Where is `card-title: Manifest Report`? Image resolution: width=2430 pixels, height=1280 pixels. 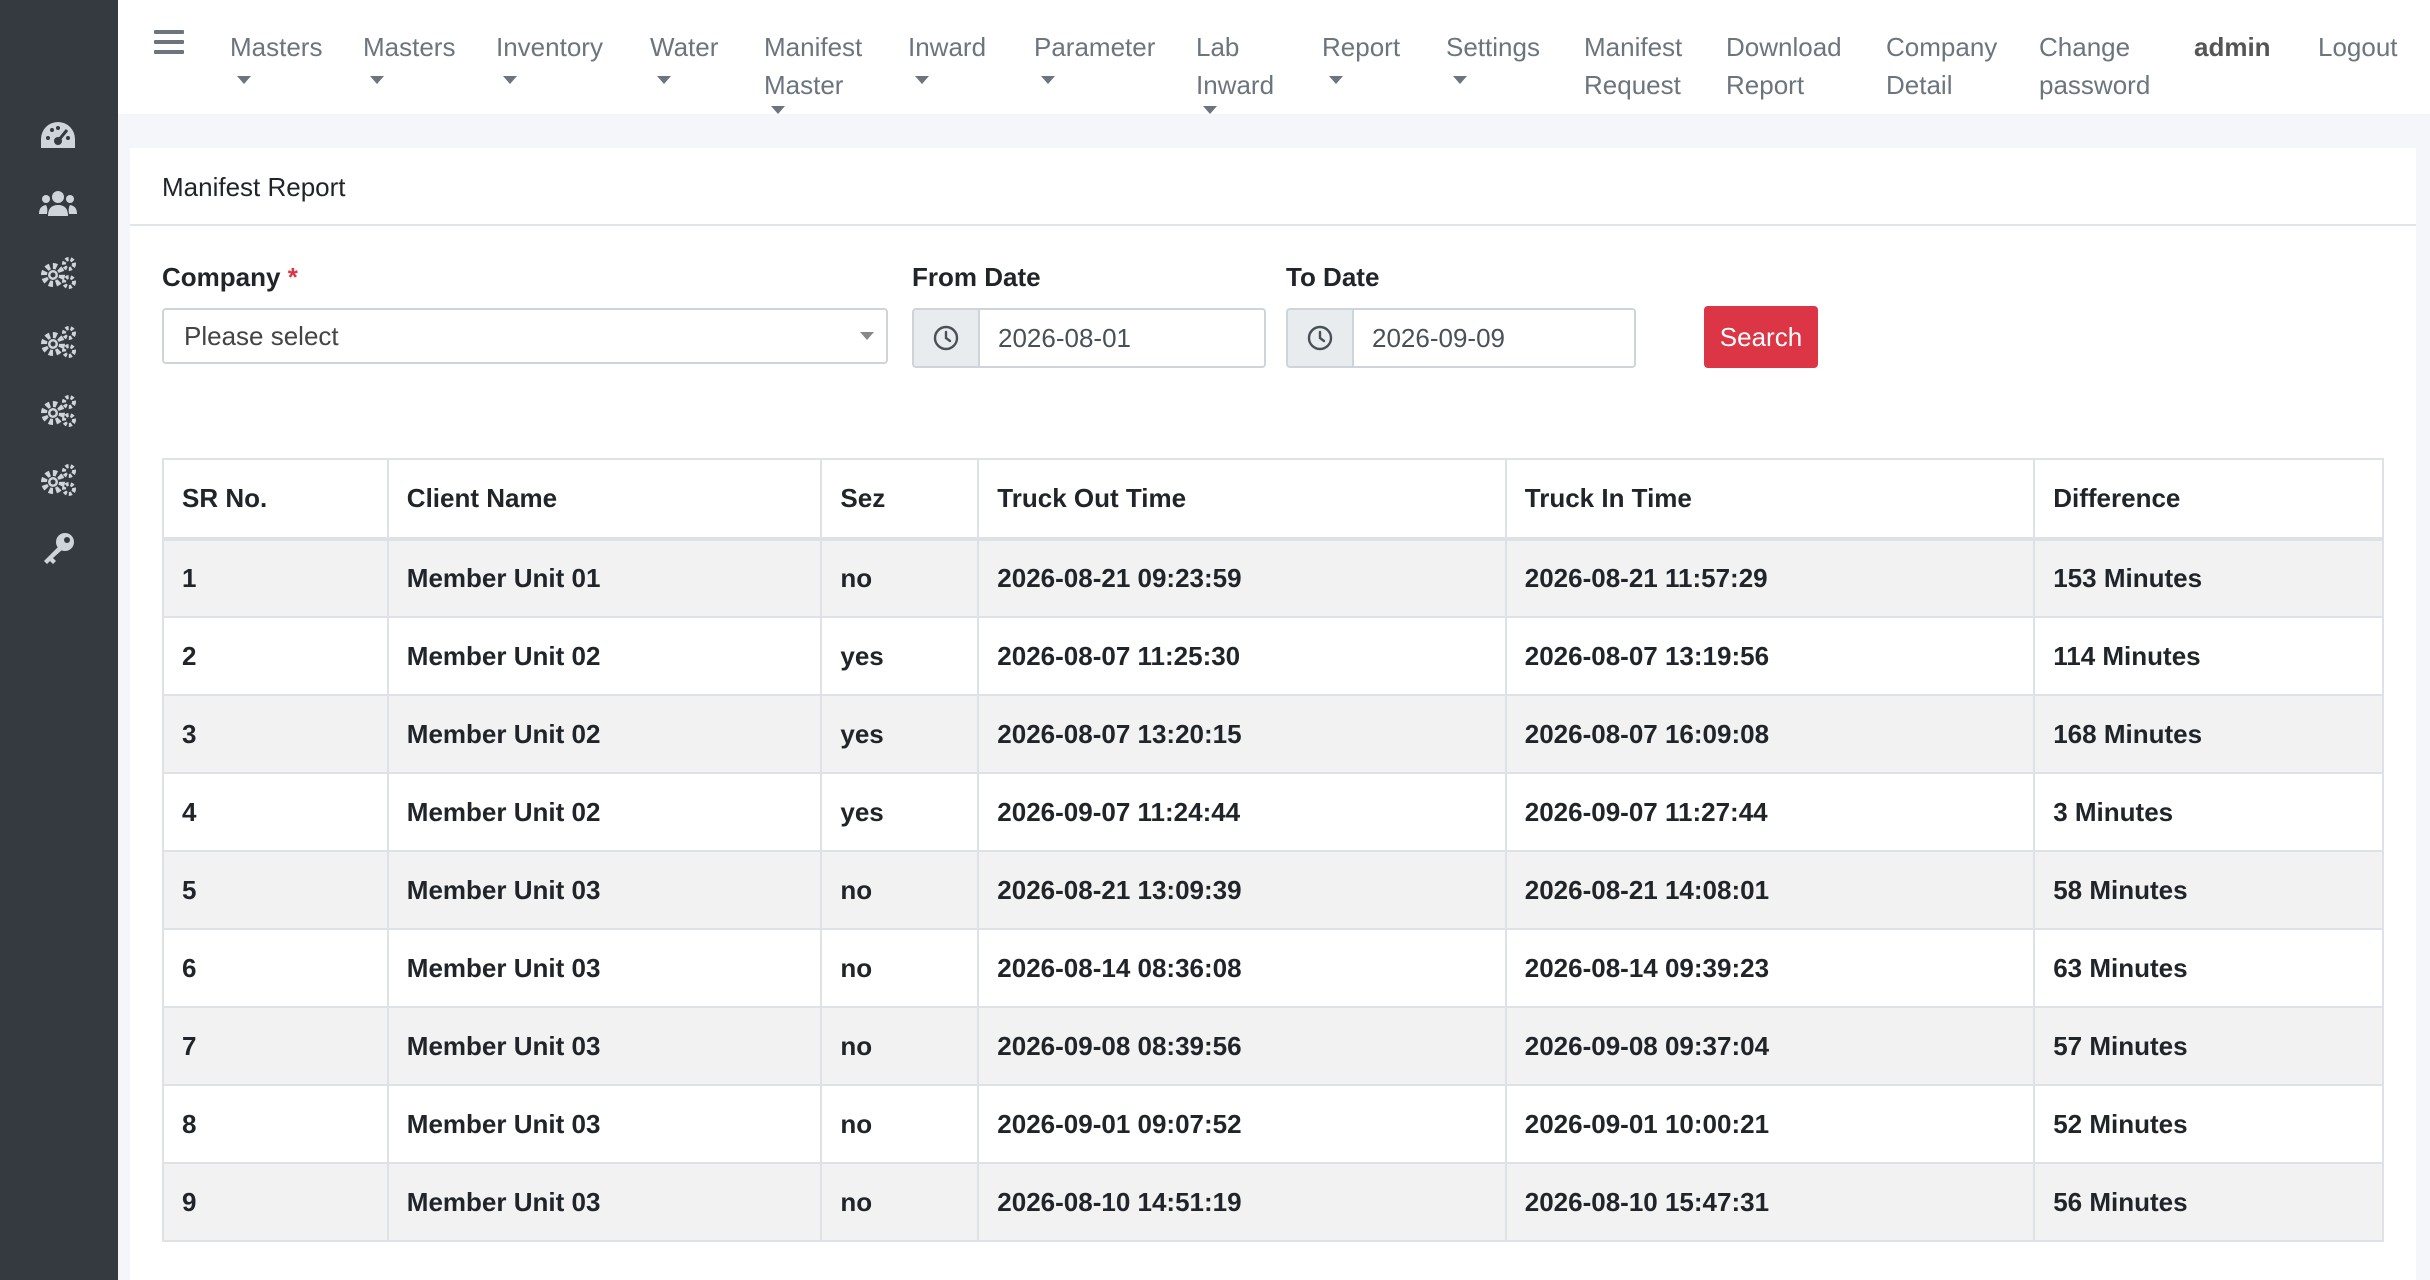
card-title: Manifest Report is located at coordinates (1273, 187).